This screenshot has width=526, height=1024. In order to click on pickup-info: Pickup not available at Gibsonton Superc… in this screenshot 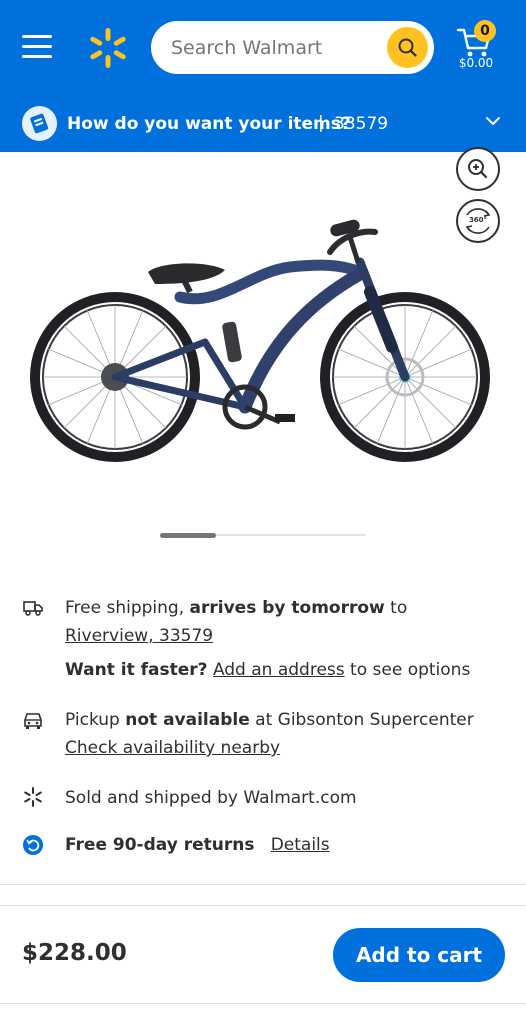, I will do `click(269, 720)`.